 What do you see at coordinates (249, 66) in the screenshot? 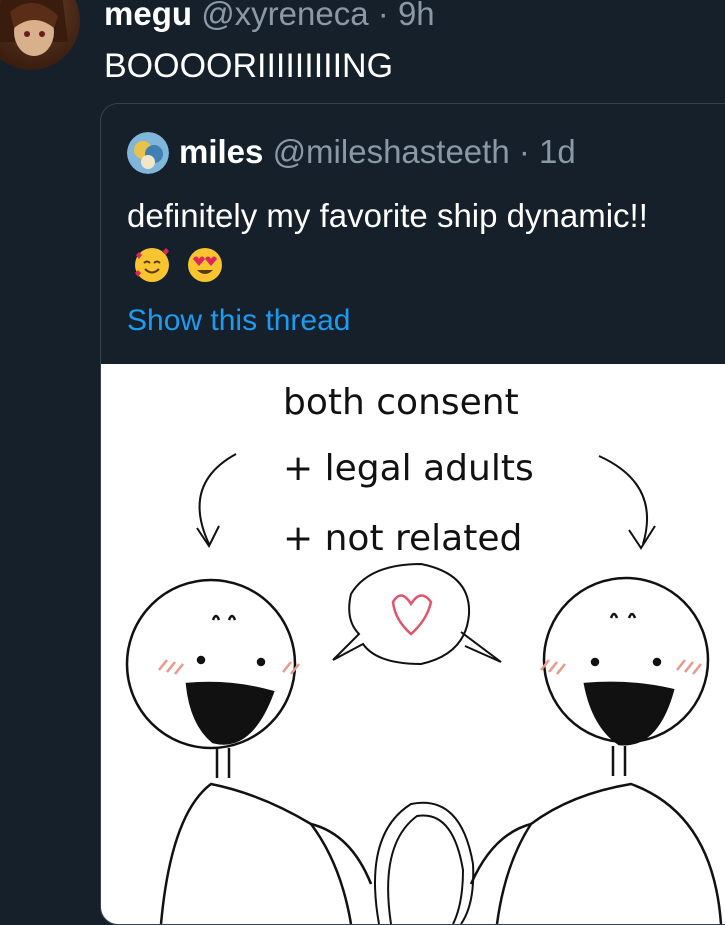
I see `tweet-text: BOOOORIIIIIIIIING` at bounding box center [249, 66].